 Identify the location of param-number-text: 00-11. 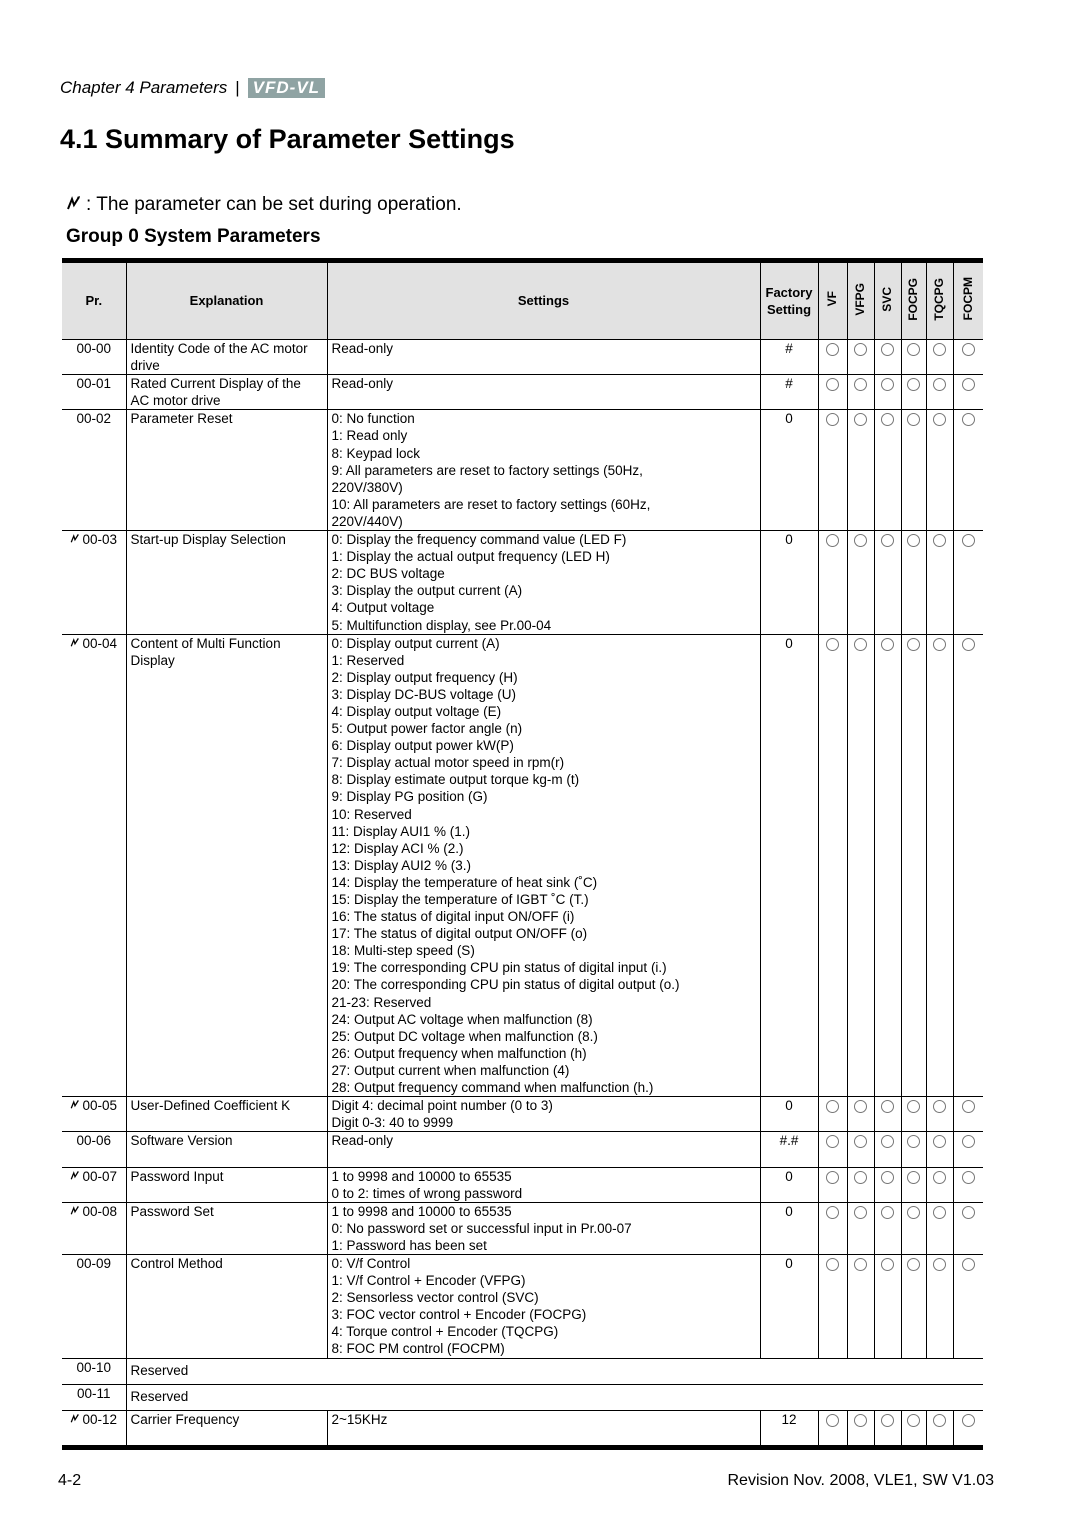
(93, 1393).